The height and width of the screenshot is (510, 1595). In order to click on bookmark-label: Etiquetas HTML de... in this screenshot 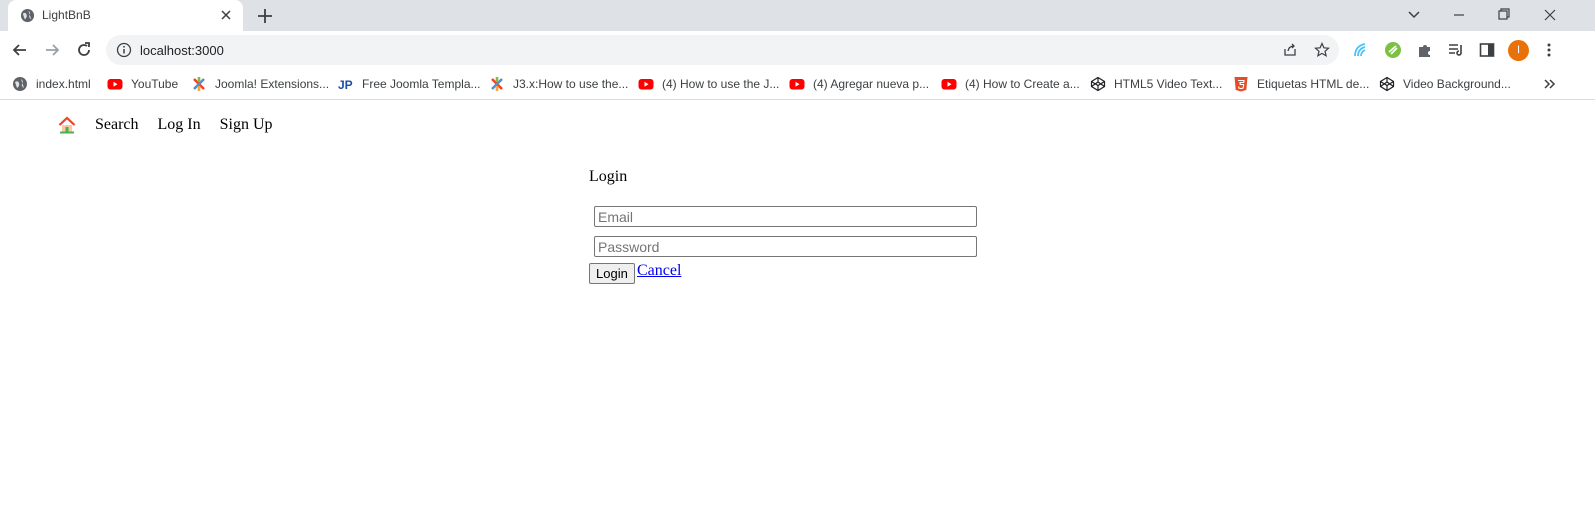, I will do `click(1313, 84)`.